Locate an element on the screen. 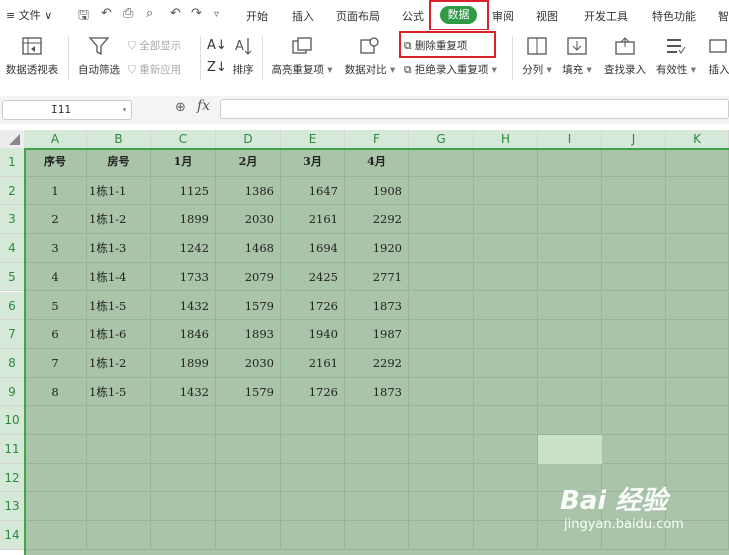 Image resolution: width=729 pixels, height=555 pixels. data-compare-button: 数据对比 ▾ is located at coordinates (370, 56).